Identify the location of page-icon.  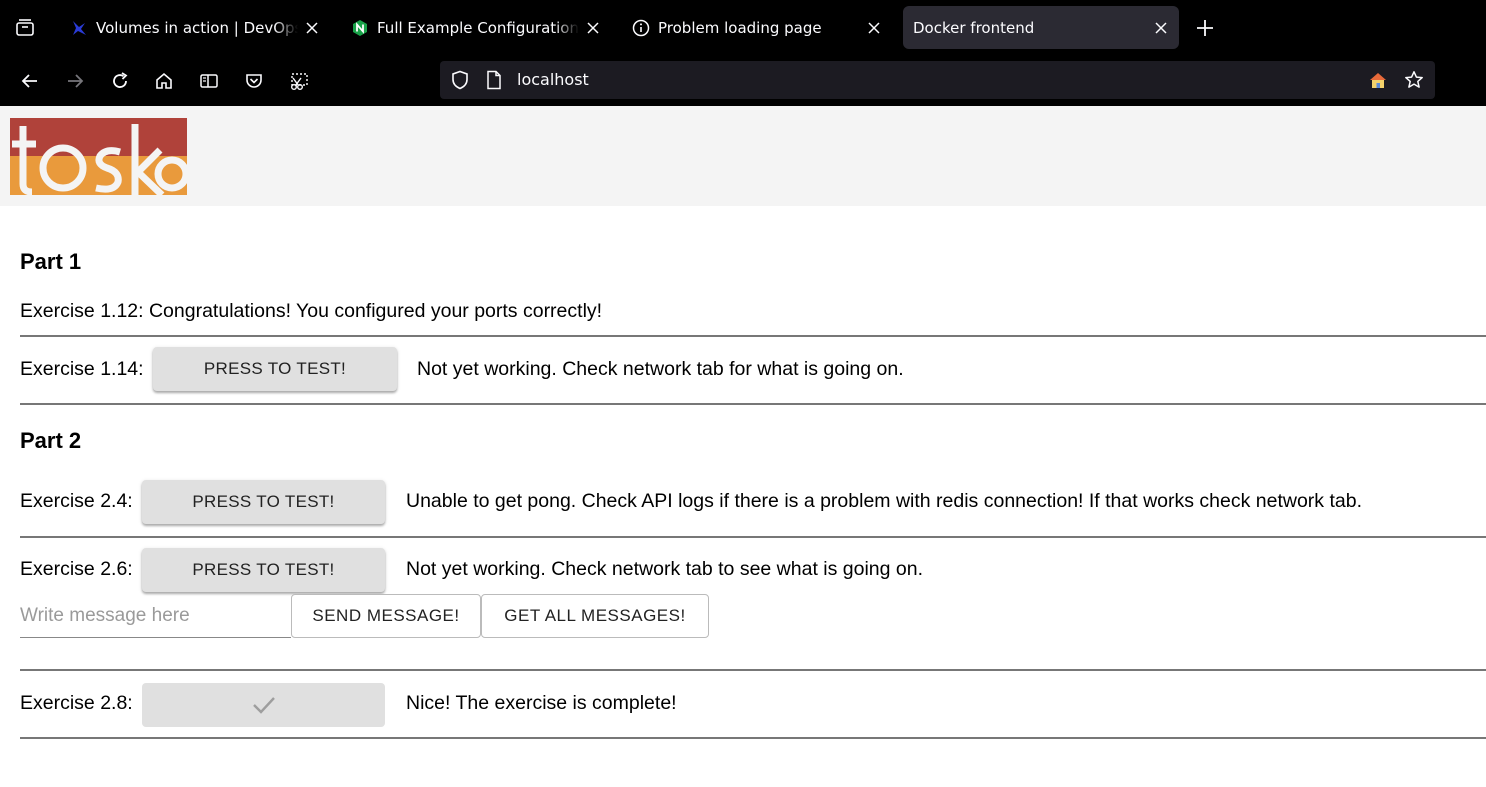
(494, 80).